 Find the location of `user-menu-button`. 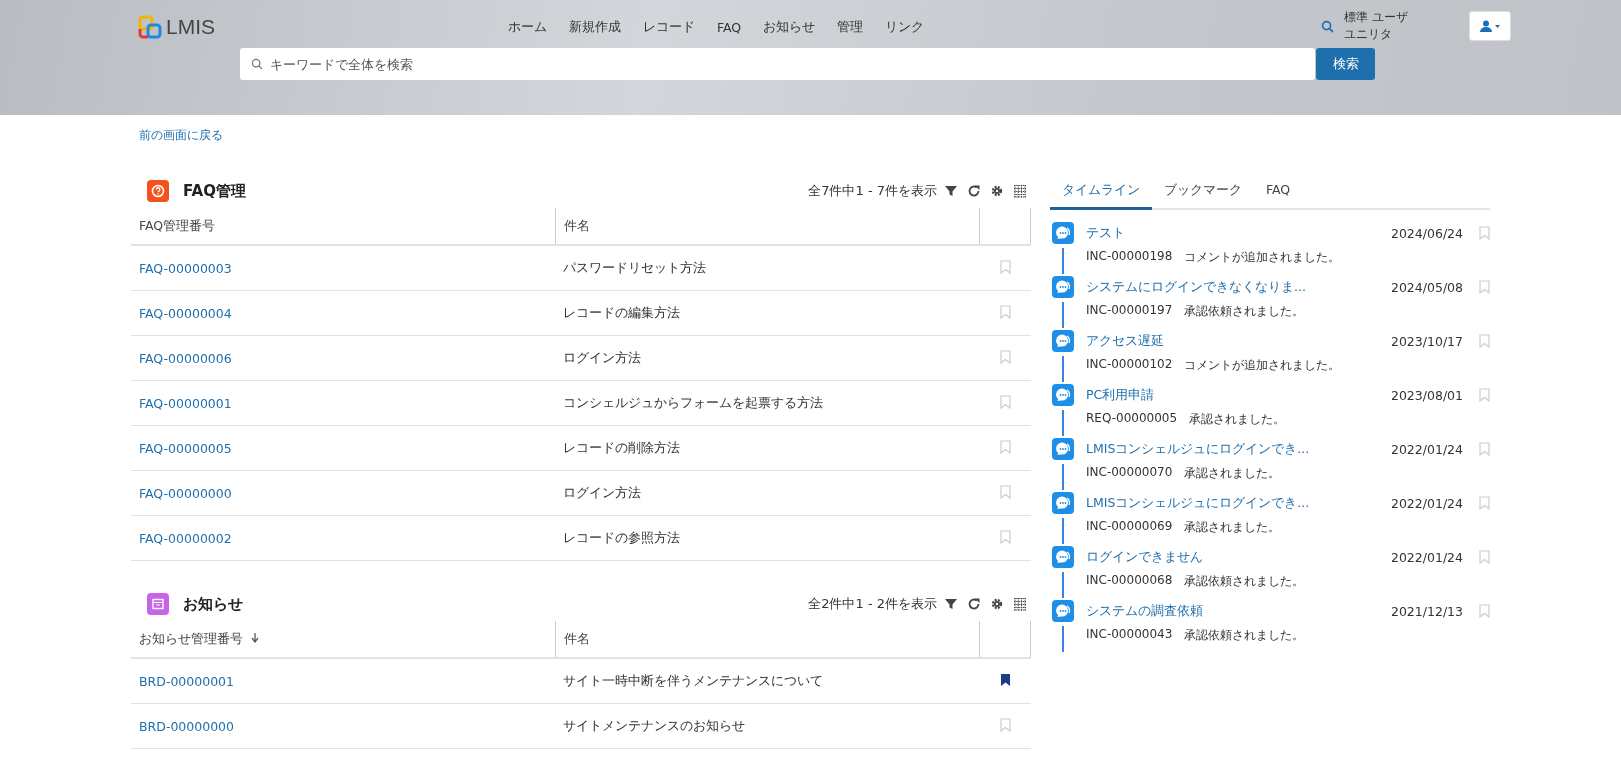

user-menu-button is located at coordinates (1490, 26).